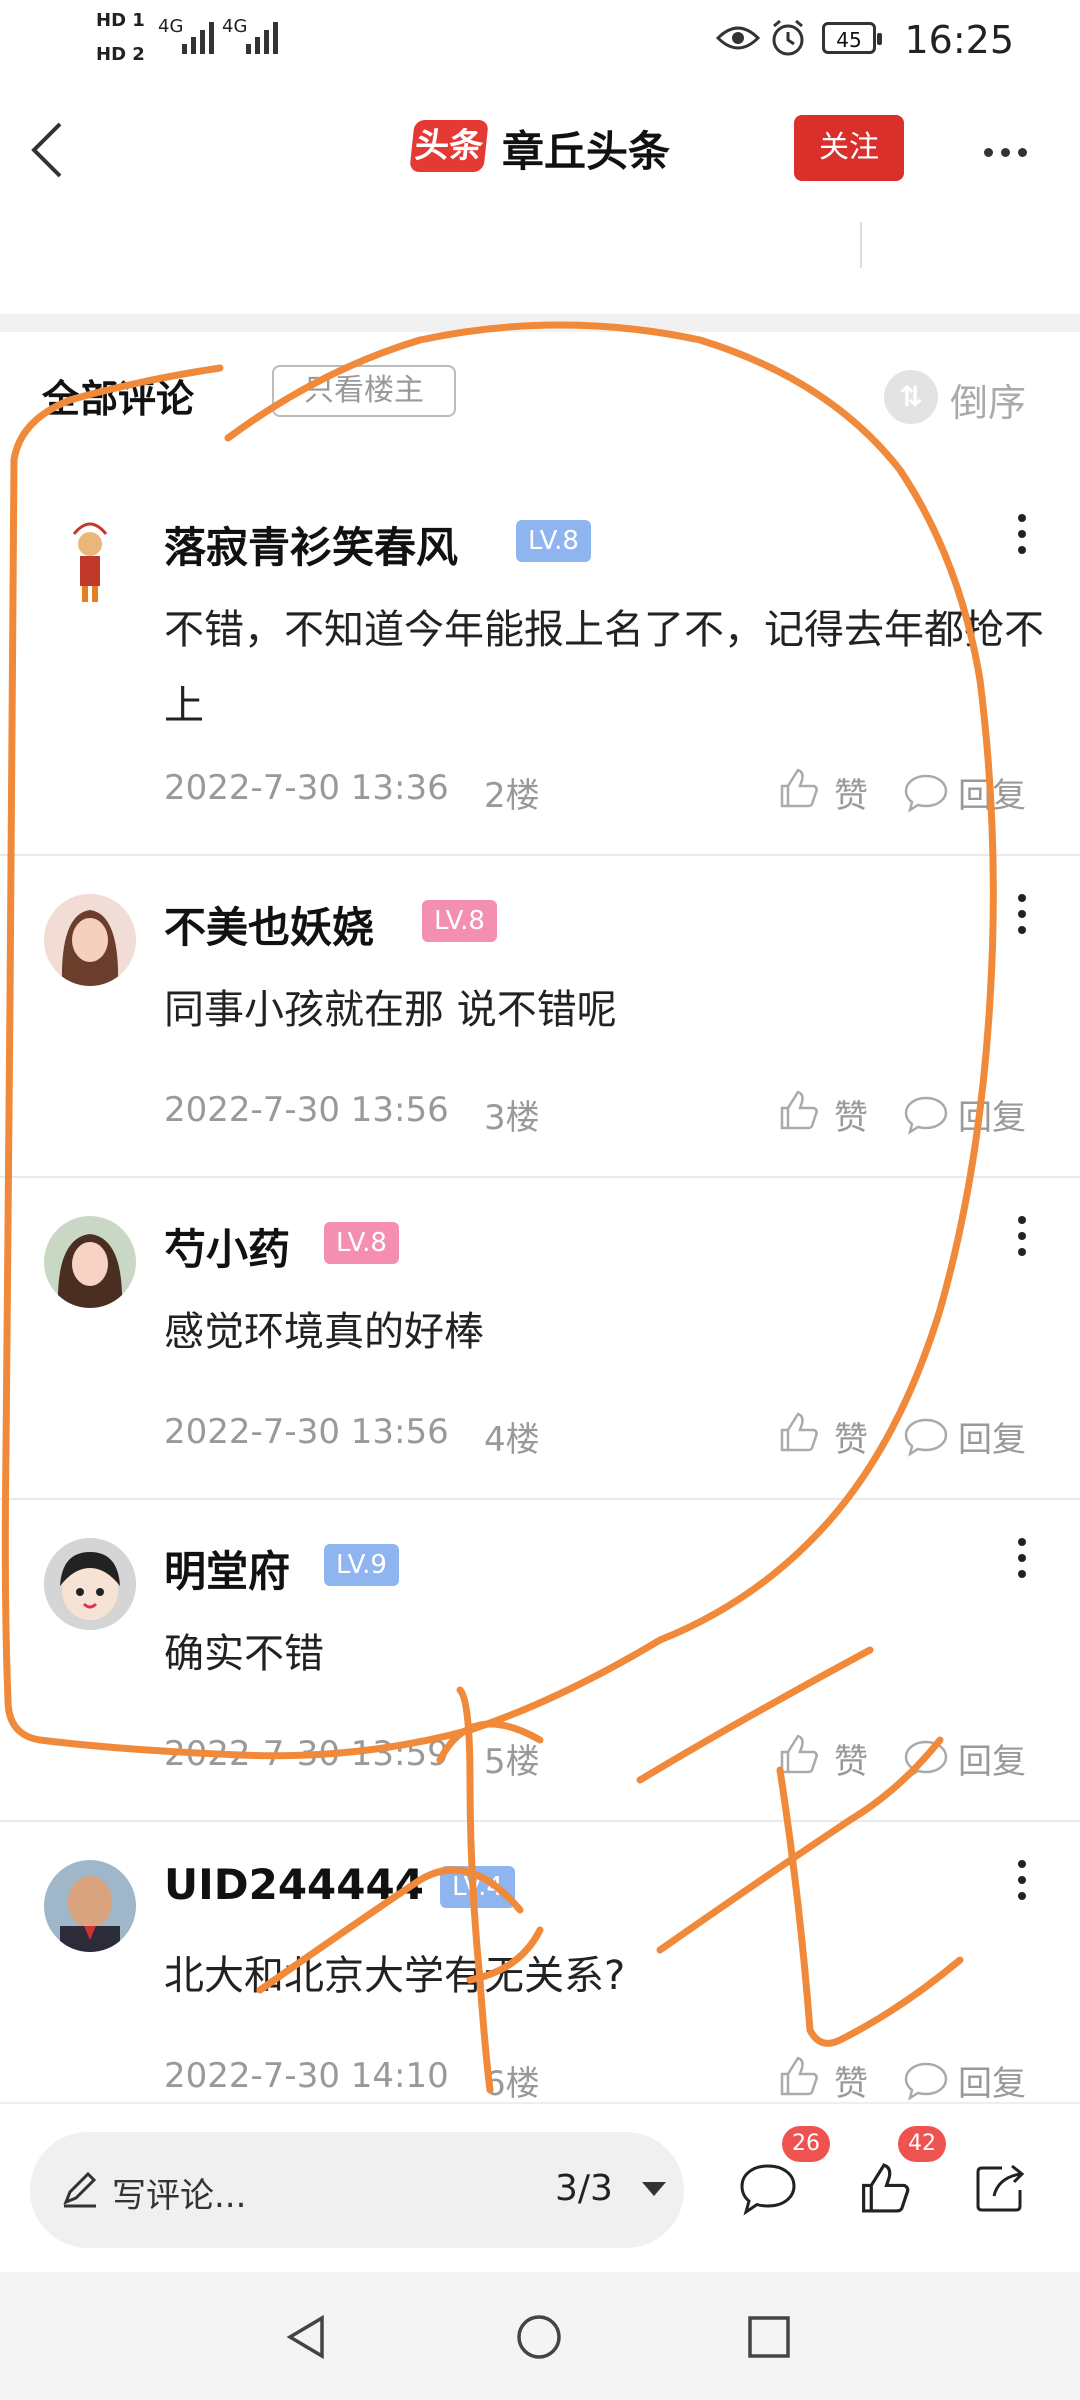 This screenshot has width=1080, height=2400. Describe the element at coordinates (361, 1565) in the screenshot. I see `level-badge: LV.9` at that location.